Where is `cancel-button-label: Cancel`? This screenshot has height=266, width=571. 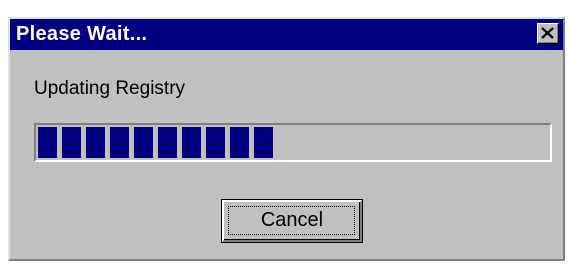 cancel-button-label: Cancel is located at coordinates (292, 220).